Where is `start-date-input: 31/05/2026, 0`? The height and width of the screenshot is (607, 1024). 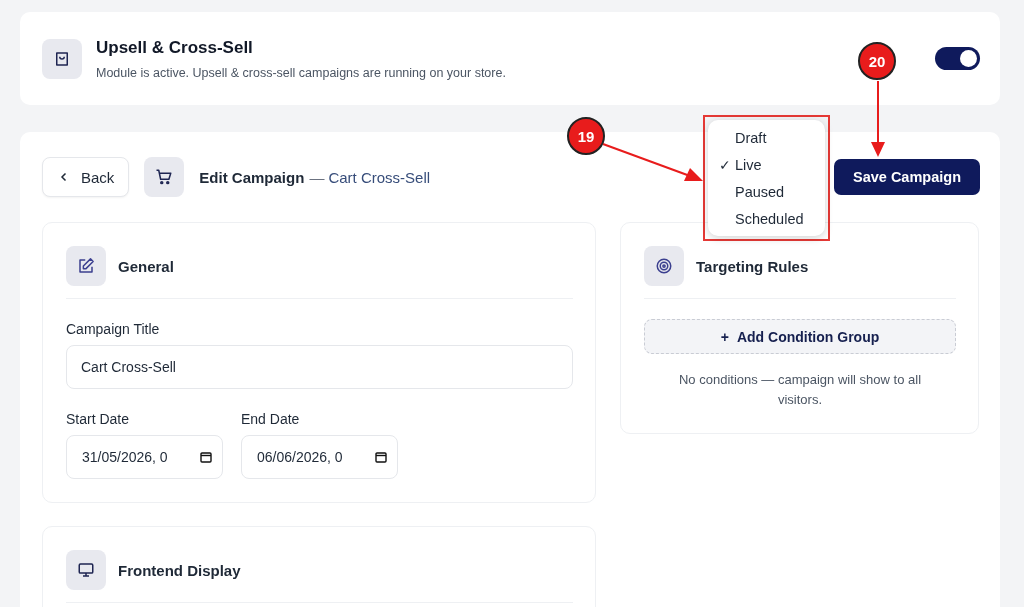 start-date-input: 31/05/2026, 0 is located at coordinates (144, 457).